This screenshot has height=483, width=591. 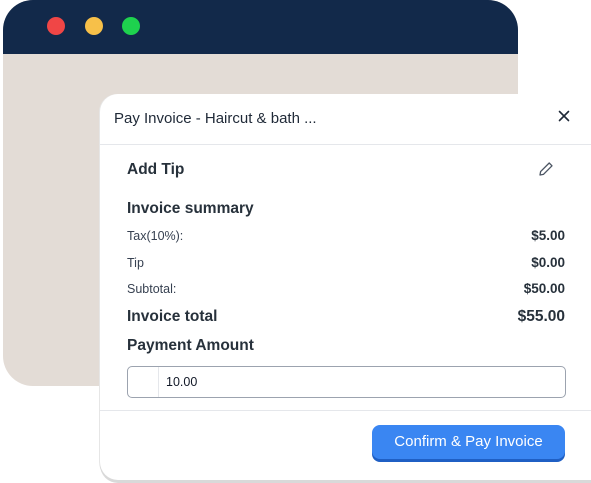 What do you see at coordinates (94, 26) in the screenshot?
I see `minimize-window-dot` at bounding box center [94, 26].